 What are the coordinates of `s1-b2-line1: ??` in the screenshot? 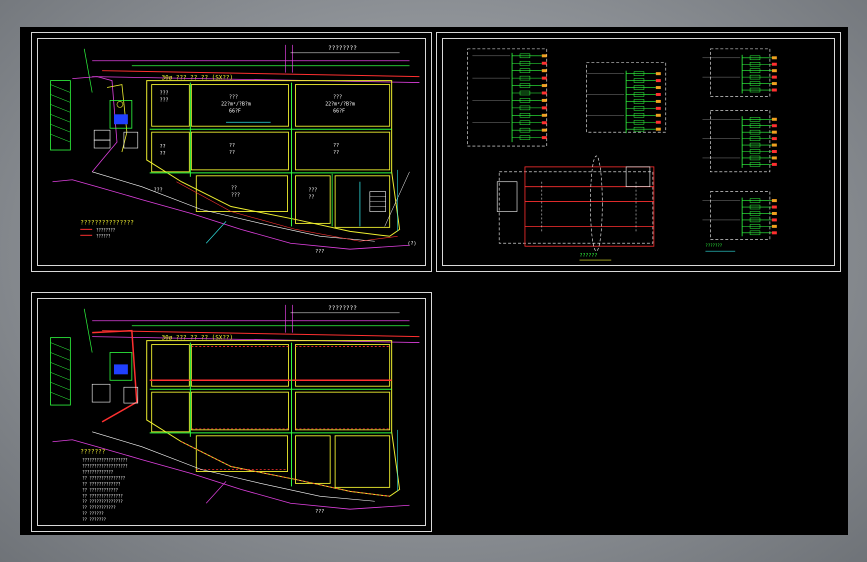 It's located at (163, 147).